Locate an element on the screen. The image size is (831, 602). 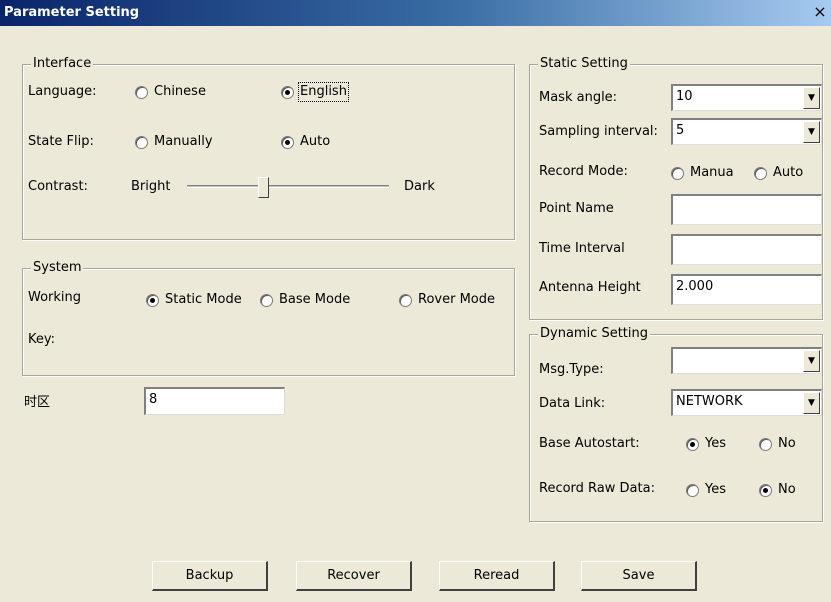
language-label: Language: is located at coordinates (62, 91).